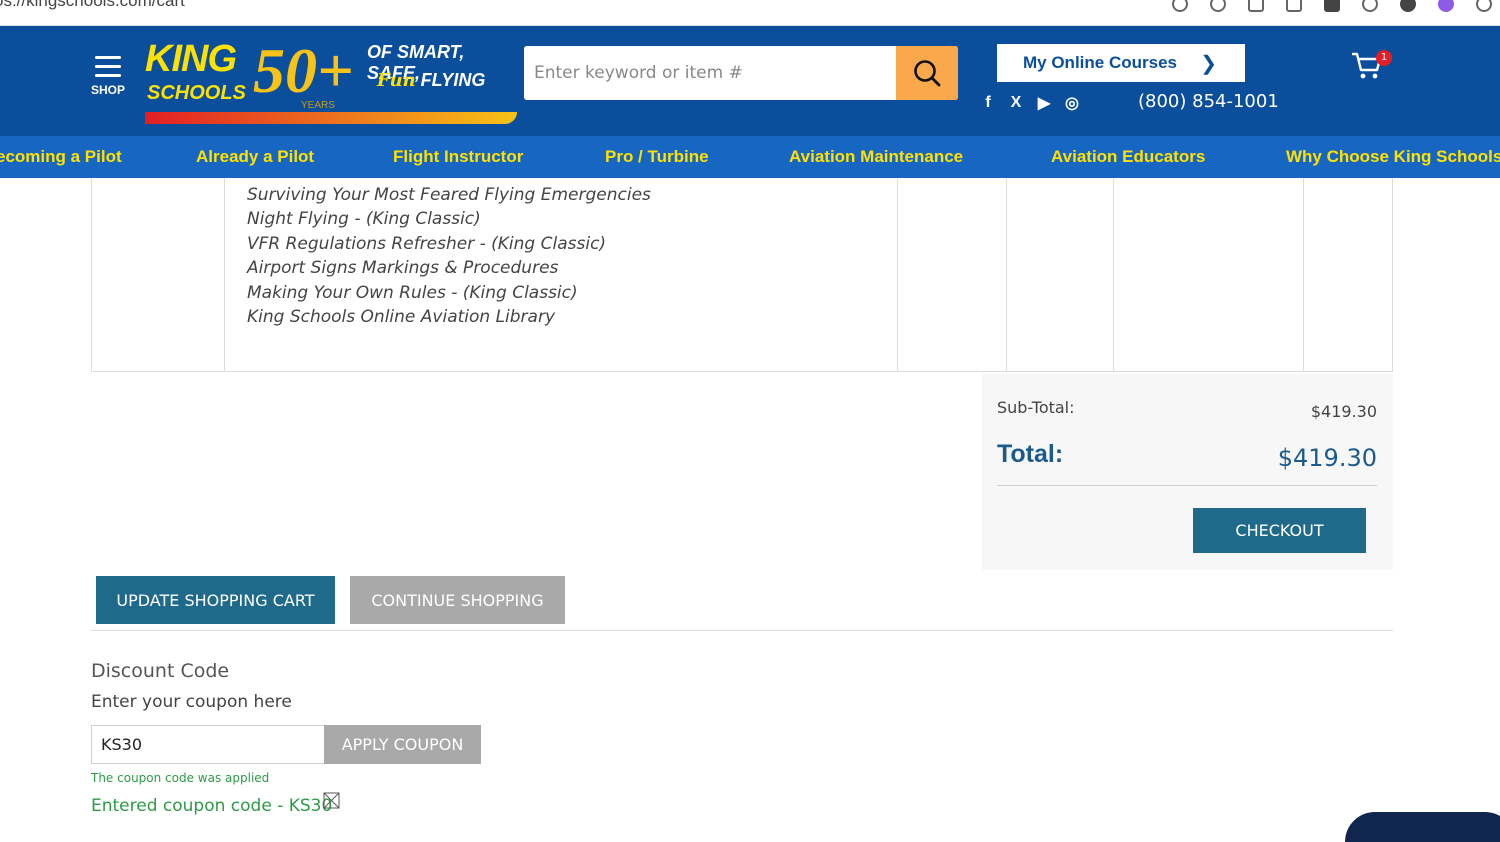  What do you see at coordinates (1484, 6) in the screenshot?
I see `menu-icon` at bounding box center [1484, 6].